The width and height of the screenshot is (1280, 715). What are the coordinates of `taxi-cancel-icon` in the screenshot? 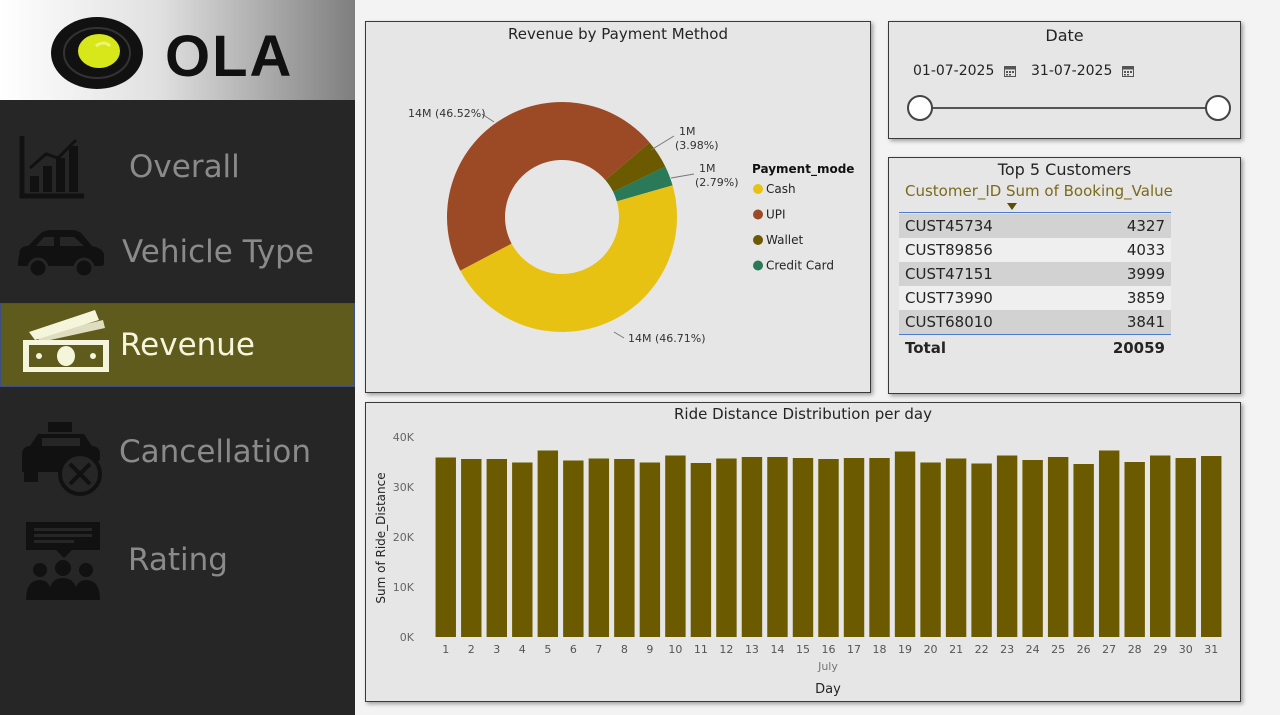 It's located at (62, 459).